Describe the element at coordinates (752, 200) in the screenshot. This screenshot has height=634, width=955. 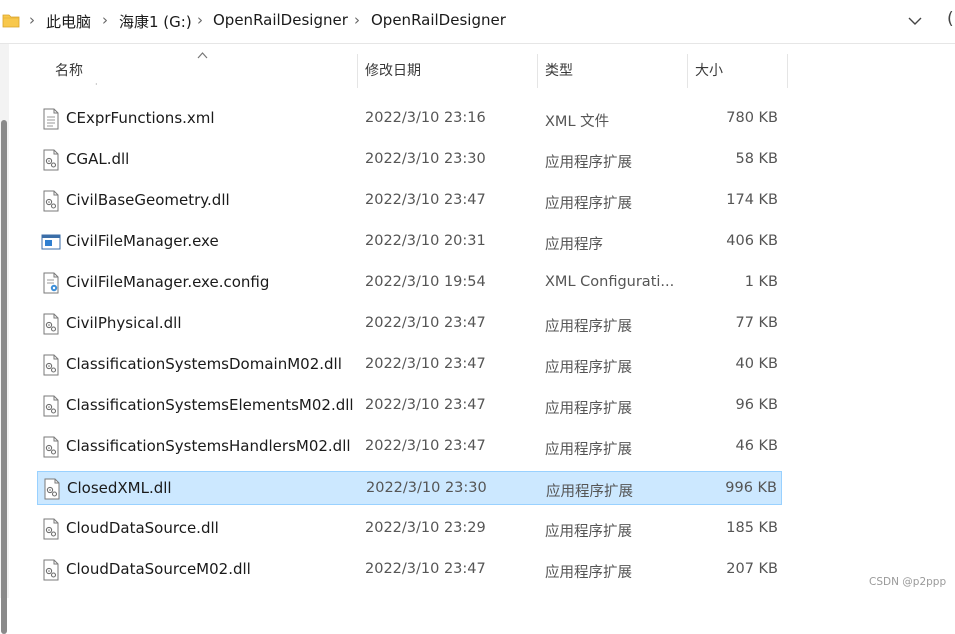
I see `file-size: 174 KB` at that location.